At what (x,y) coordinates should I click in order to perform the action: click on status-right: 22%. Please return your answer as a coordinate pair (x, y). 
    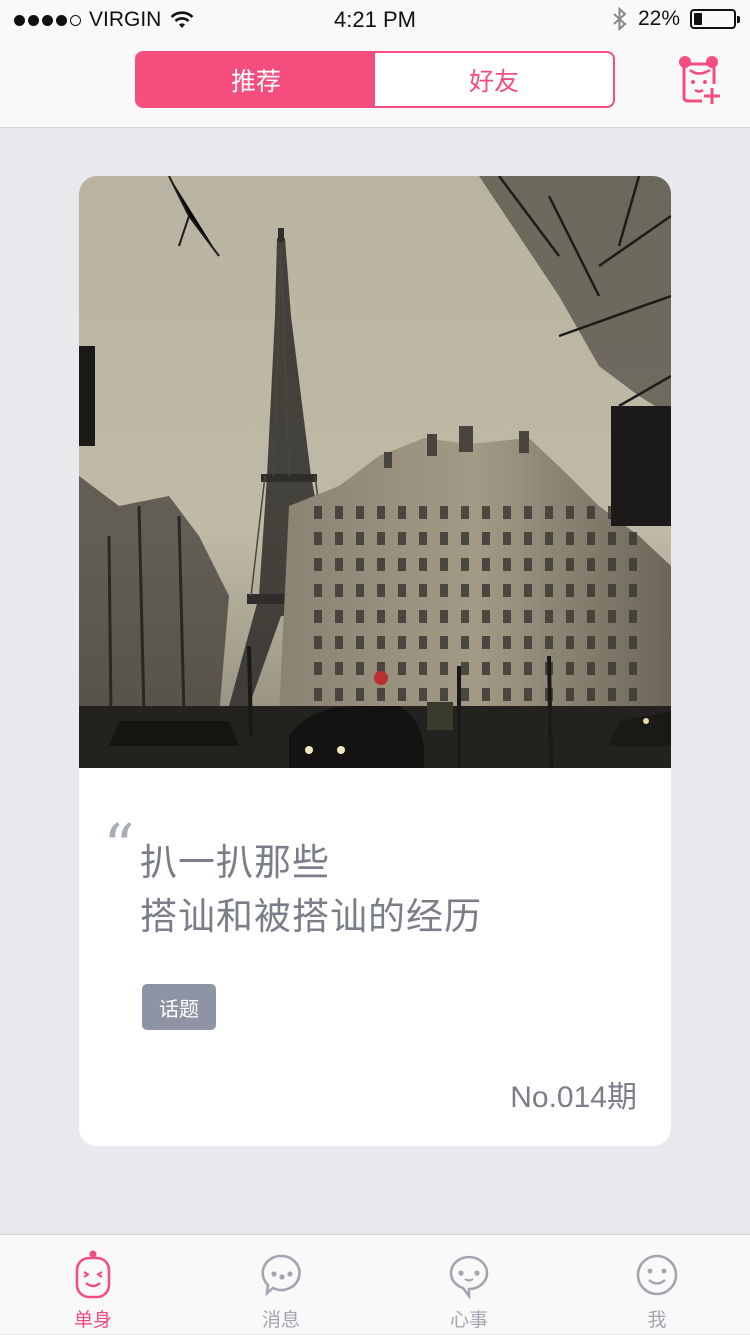
    Looking at the image, I should click on (676, 19).